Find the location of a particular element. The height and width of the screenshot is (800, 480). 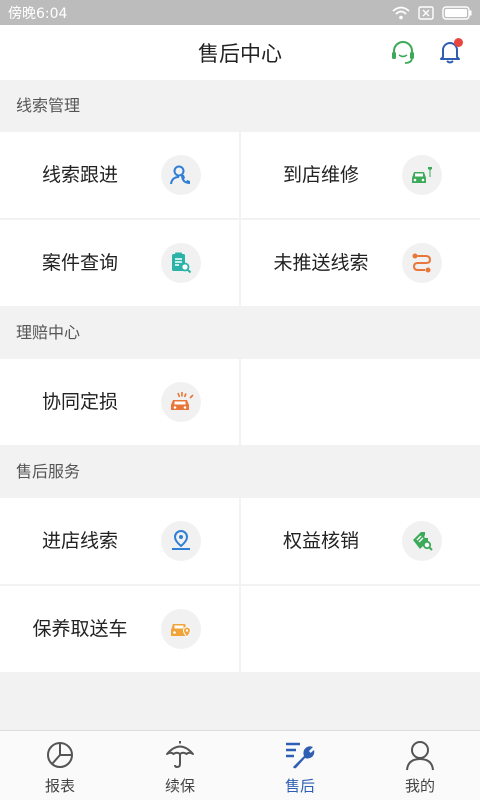

status-time: 傍晚6:04 is located at coordinates (38, 13).